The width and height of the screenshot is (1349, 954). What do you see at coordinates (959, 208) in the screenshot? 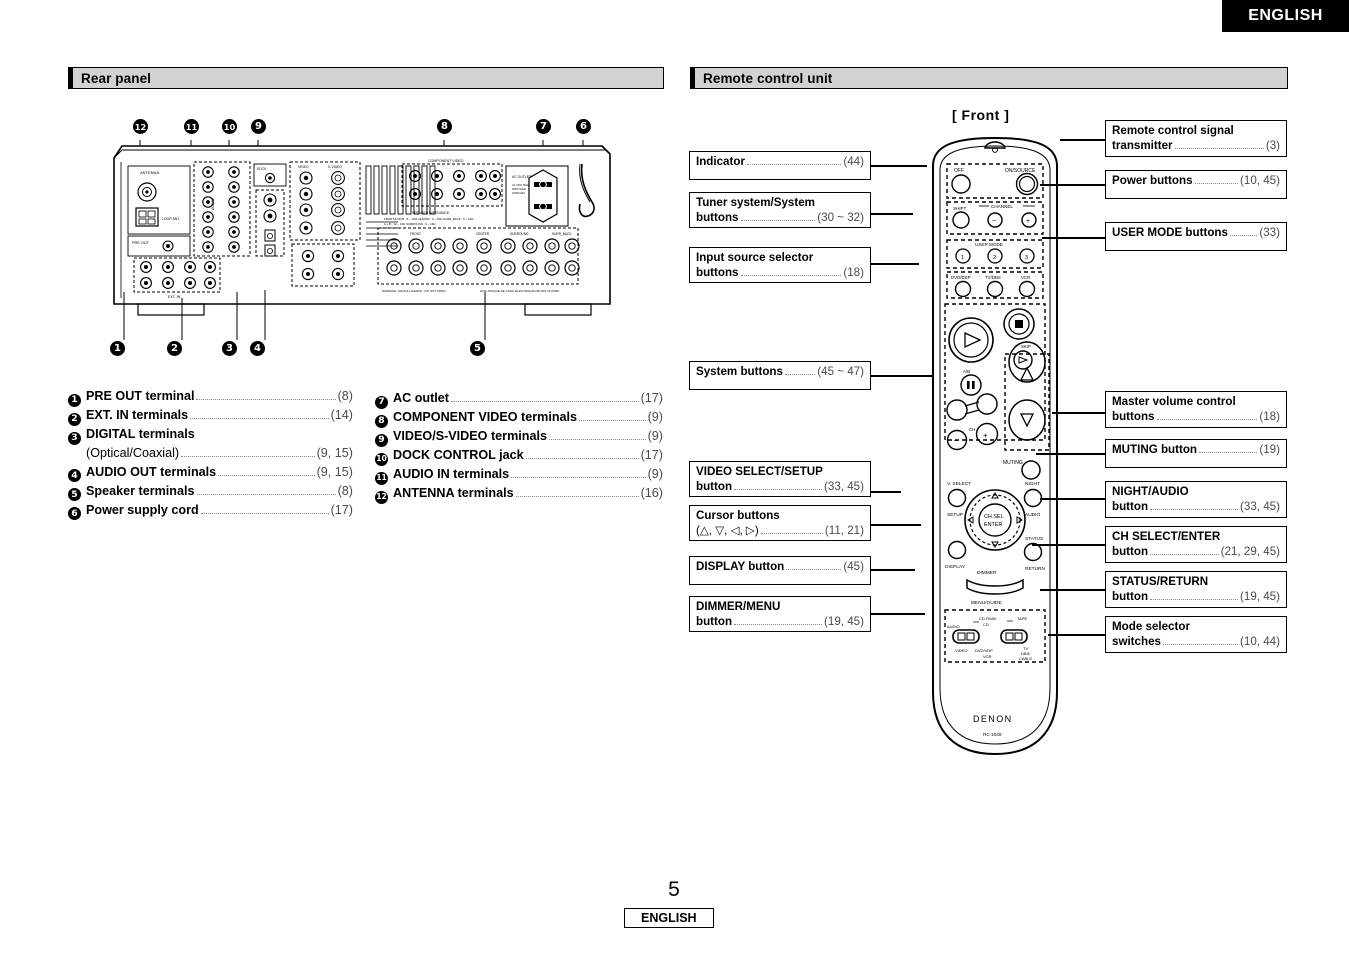
I see `svg-text: SHIFT` at bounding box center [959, 208].